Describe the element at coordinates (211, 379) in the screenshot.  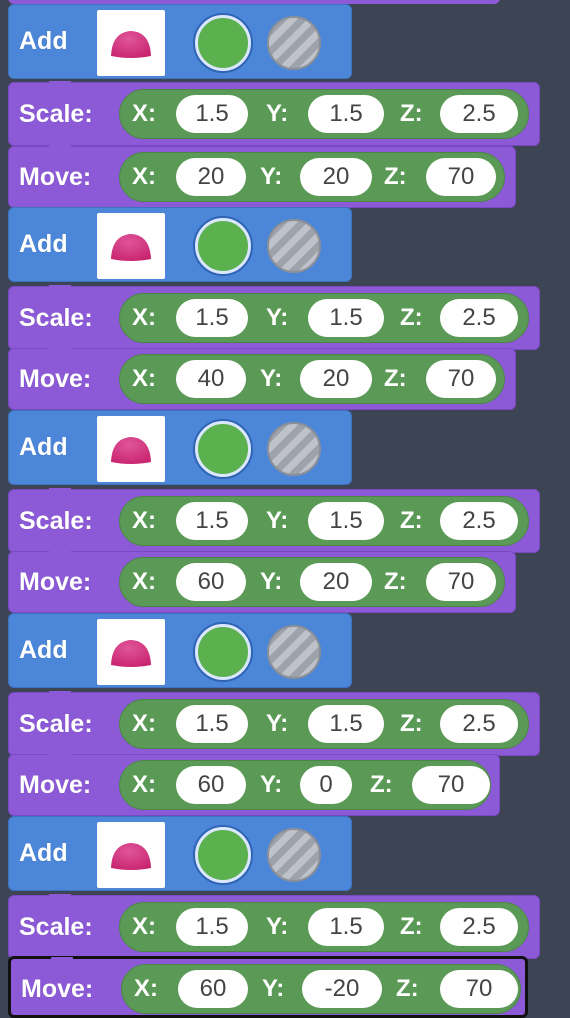
I see `x-value-input: 40` at that location.